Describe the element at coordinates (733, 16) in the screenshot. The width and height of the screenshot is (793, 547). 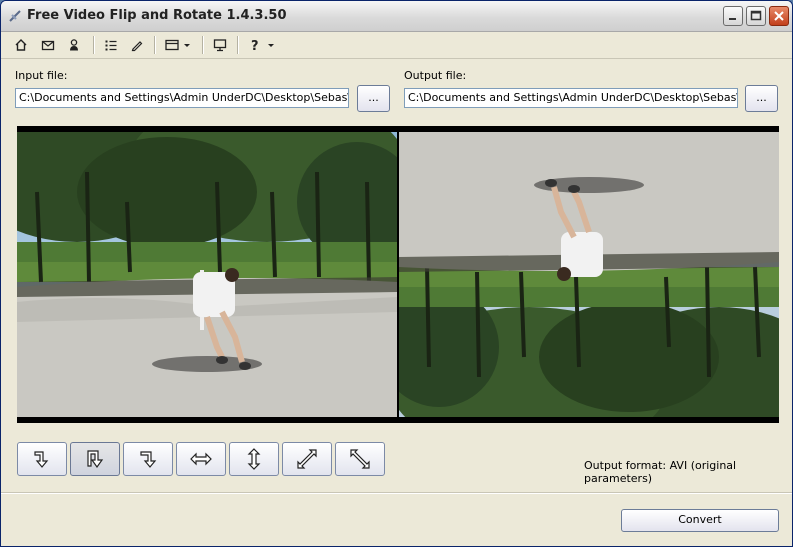
I see `minimize-button` at that location.